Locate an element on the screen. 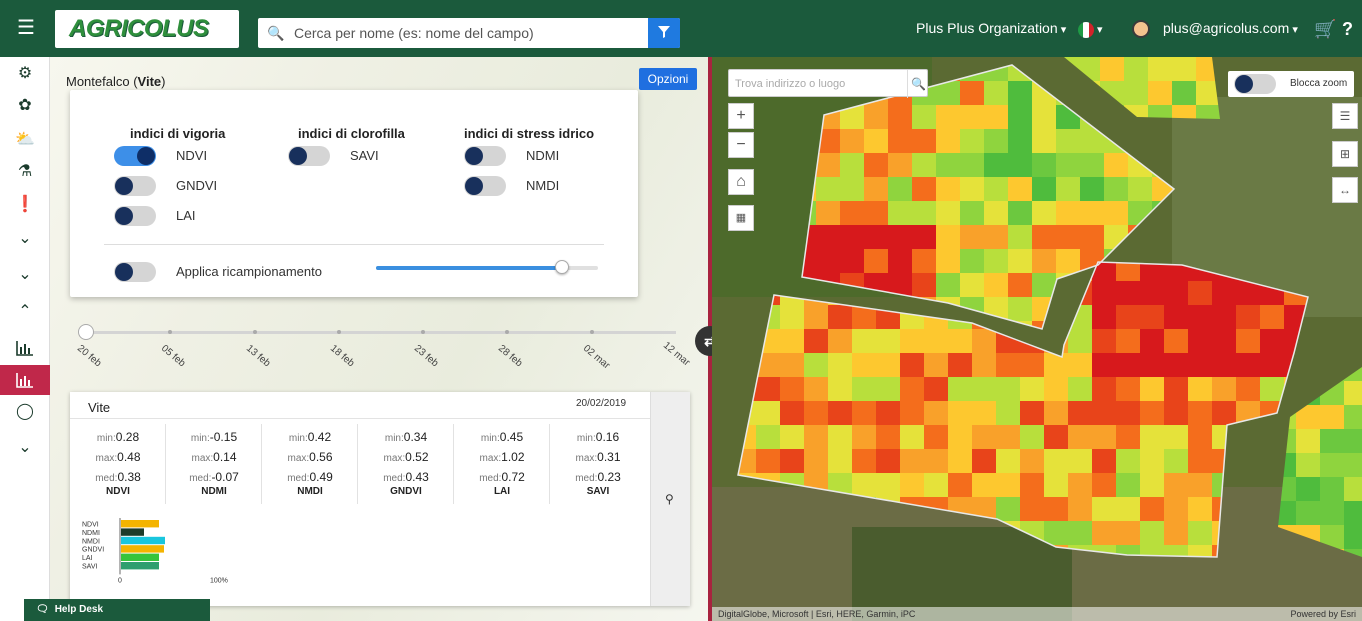 The height and width of the screenshot is (621, 1362). leaf-icon: ✿ is located at coordinates (25, 106).